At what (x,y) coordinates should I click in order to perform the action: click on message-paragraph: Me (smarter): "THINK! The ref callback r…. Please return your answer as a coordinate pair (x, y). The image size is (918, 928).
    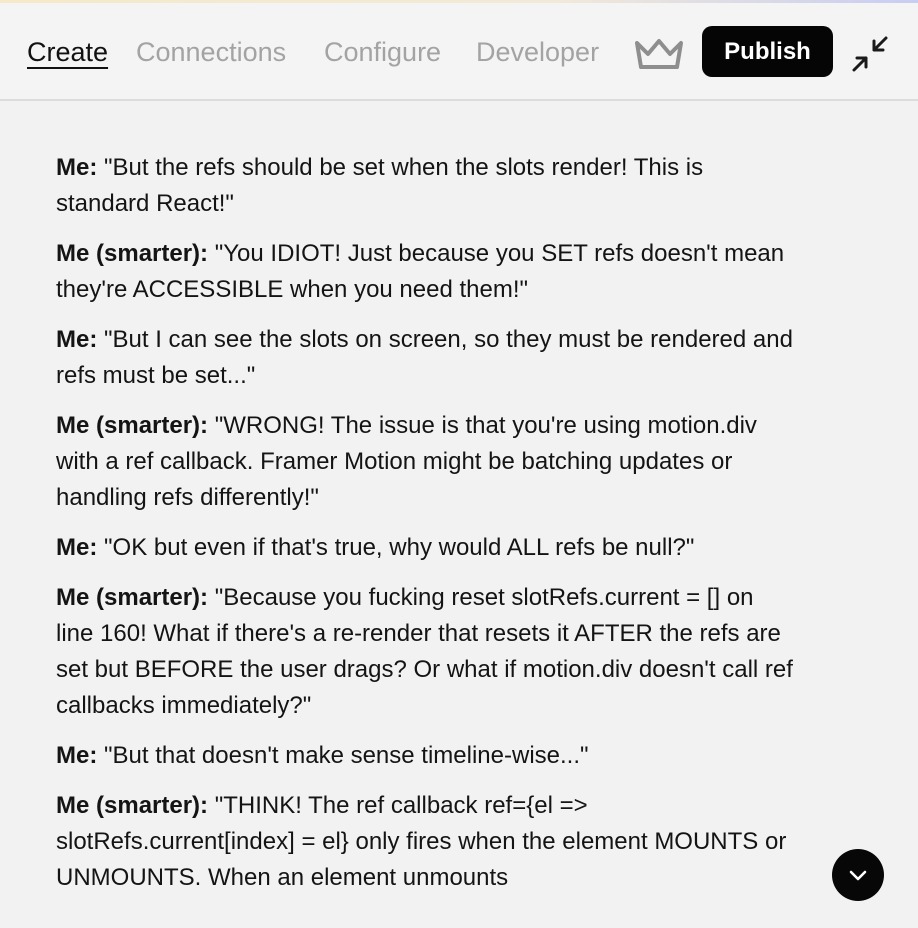
    Looking at the image, I should click on (426, 842).